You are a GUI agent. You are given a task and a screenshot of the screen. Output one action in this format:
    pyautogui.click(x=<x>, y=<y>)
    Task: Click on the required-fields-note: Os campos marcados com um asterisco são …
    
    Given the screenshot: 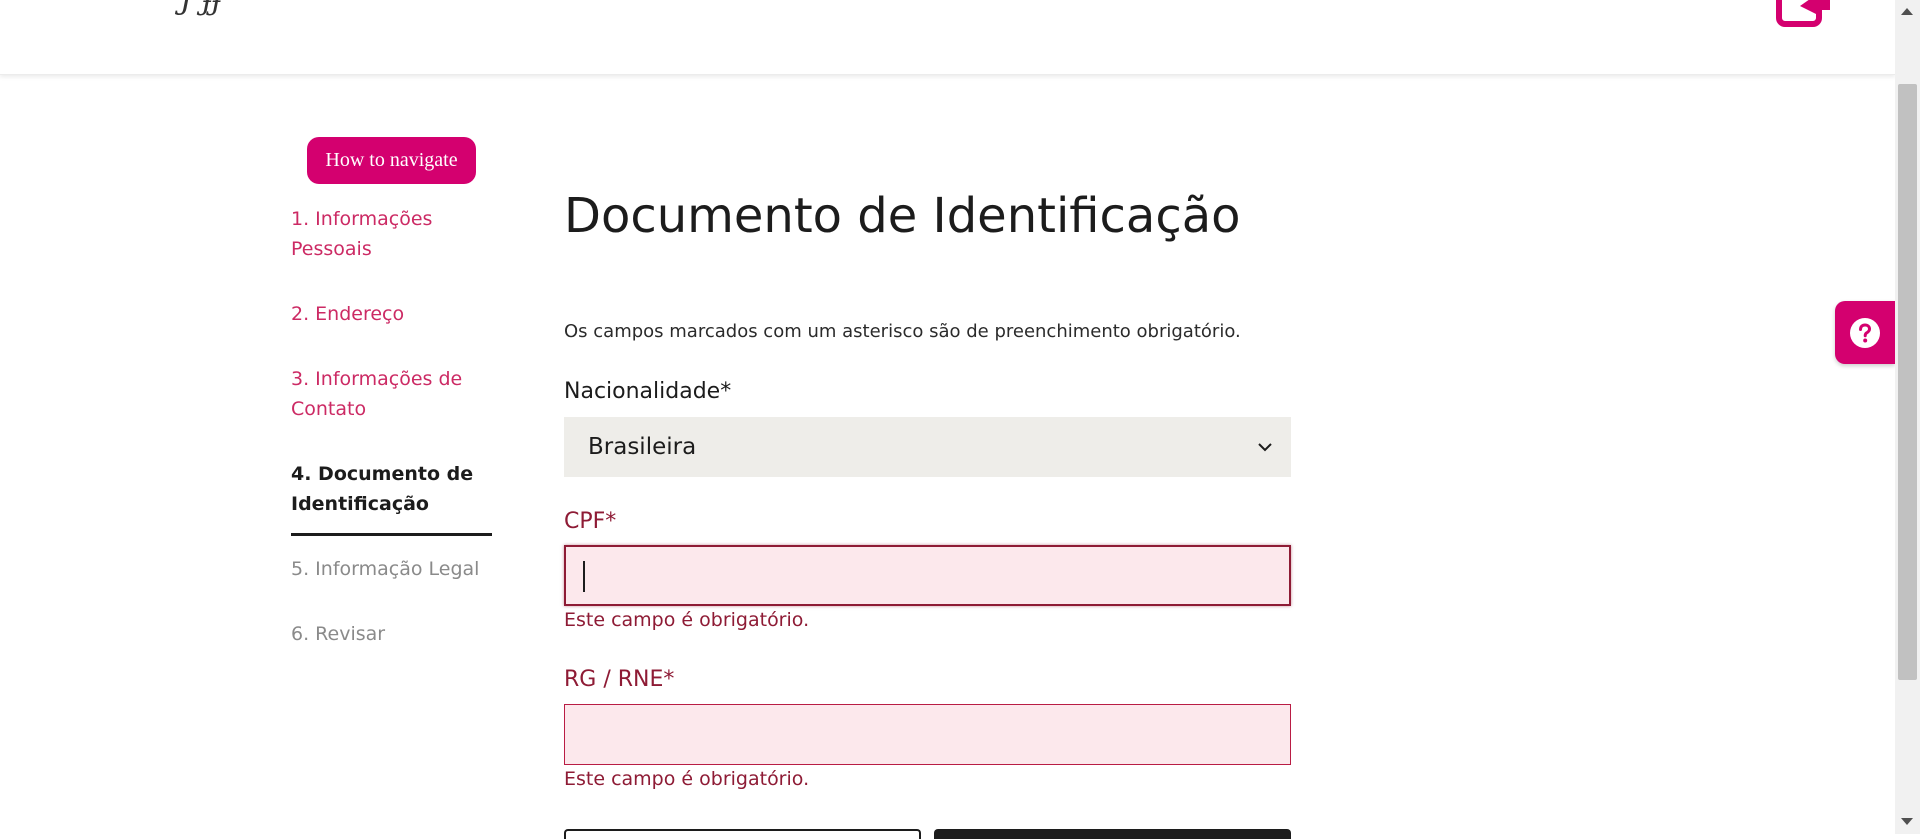 What is the action you would take?
    pyautogui.click(x=902, y=331)
    